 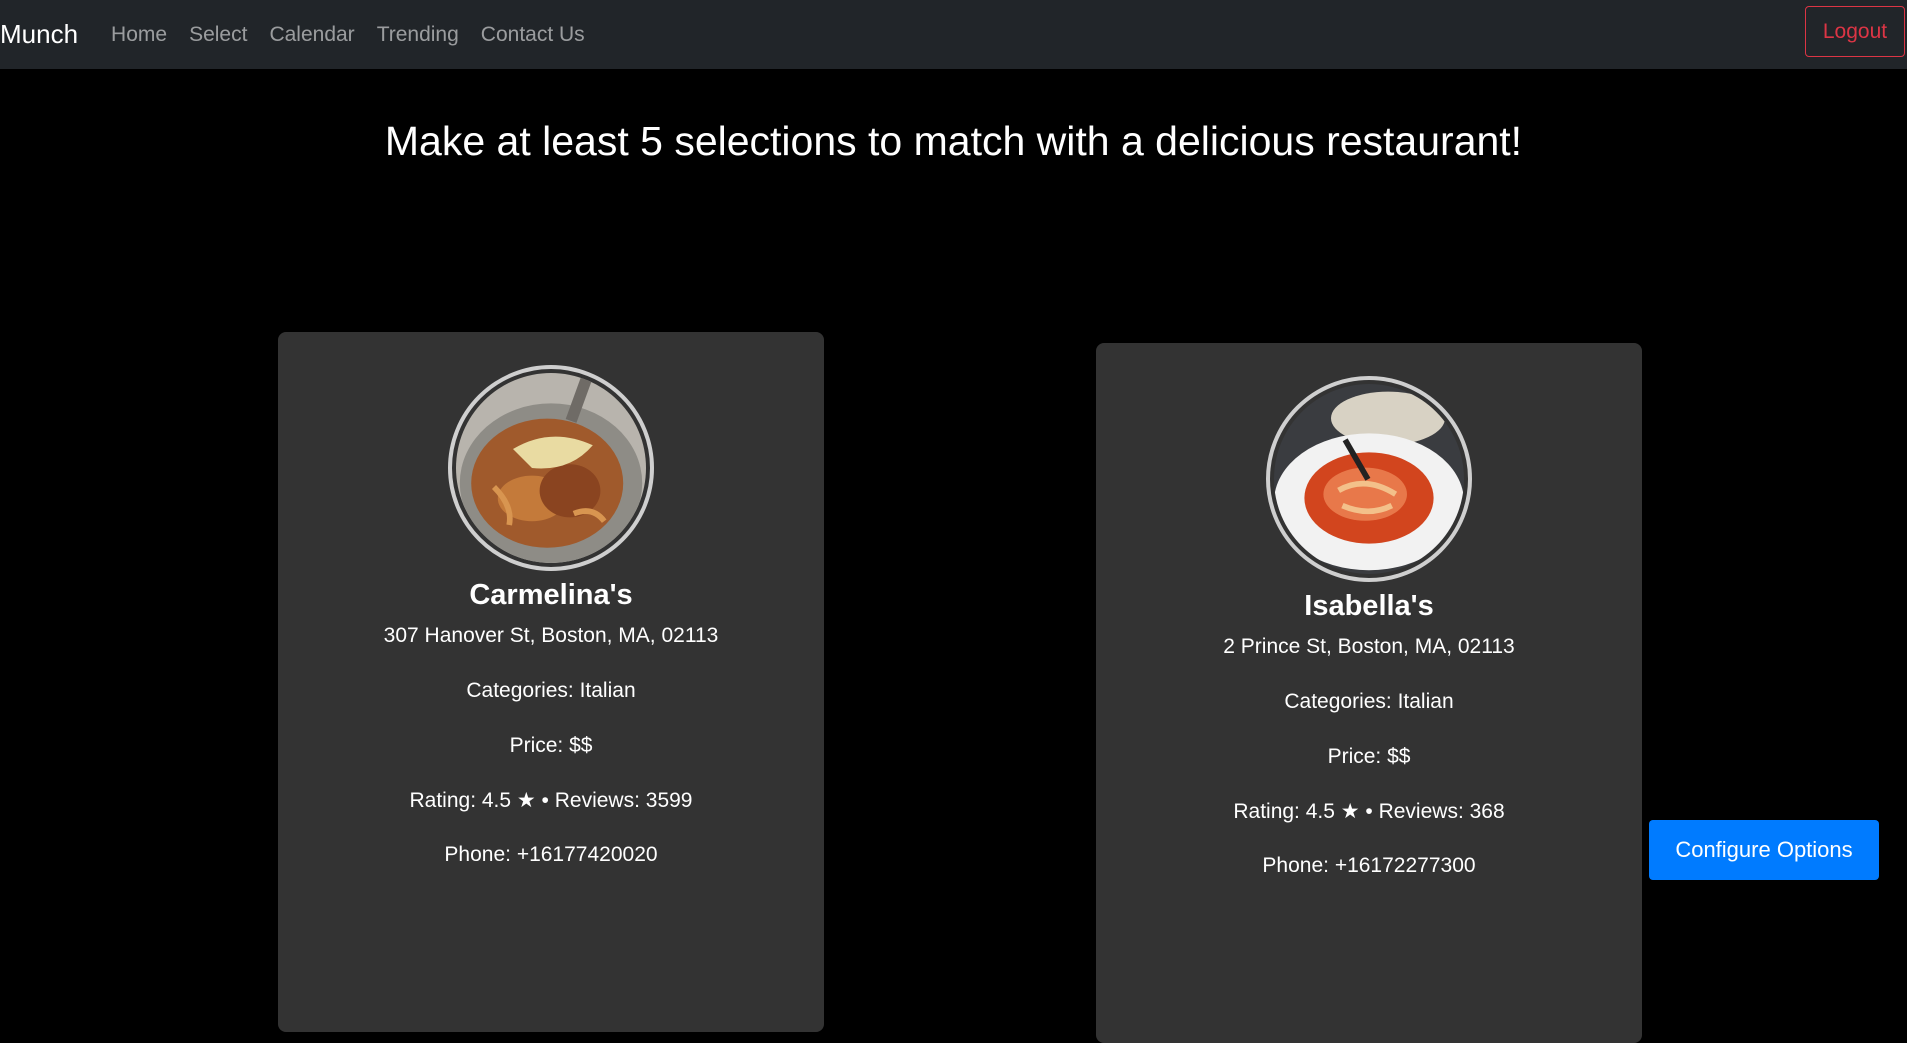 What do you see at coordinates (1369, 606) in the screenshot?
I see `restaurant-name: Isabella's` at bounding box center [1369, 606].